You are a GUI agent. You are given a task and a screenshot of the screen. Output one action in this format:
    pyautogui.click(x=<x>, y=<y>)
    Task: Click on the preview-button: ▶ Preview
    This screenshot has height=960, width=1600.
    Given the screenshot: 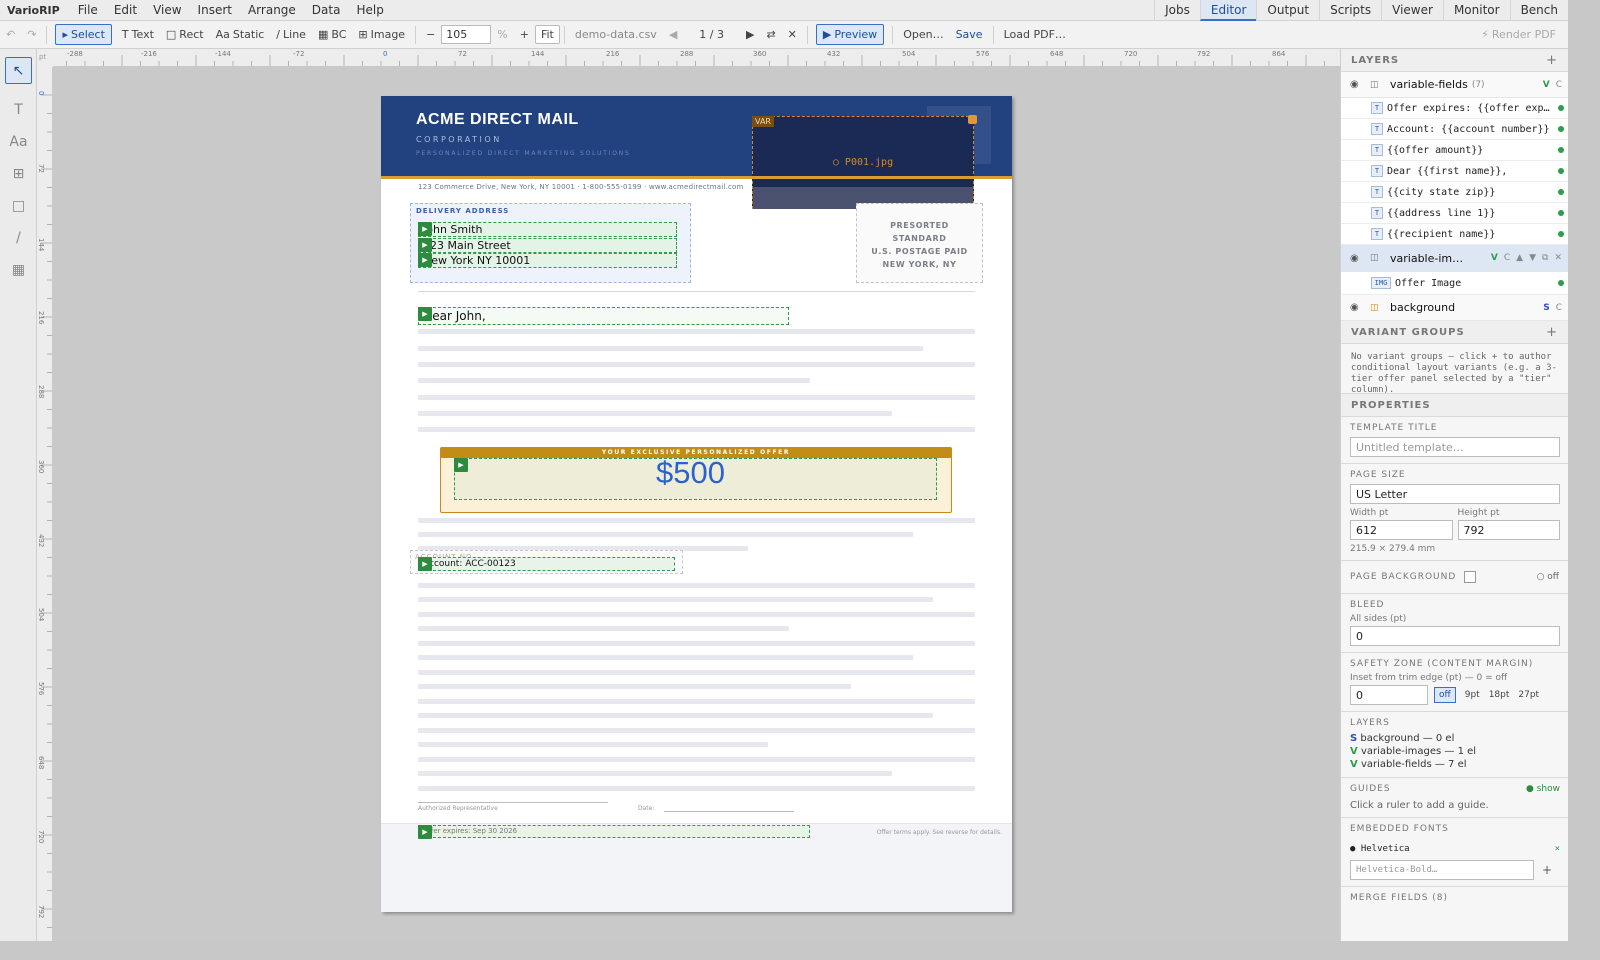 What is the action you would take?
    pyautogui.click(x=850, y=34)
    